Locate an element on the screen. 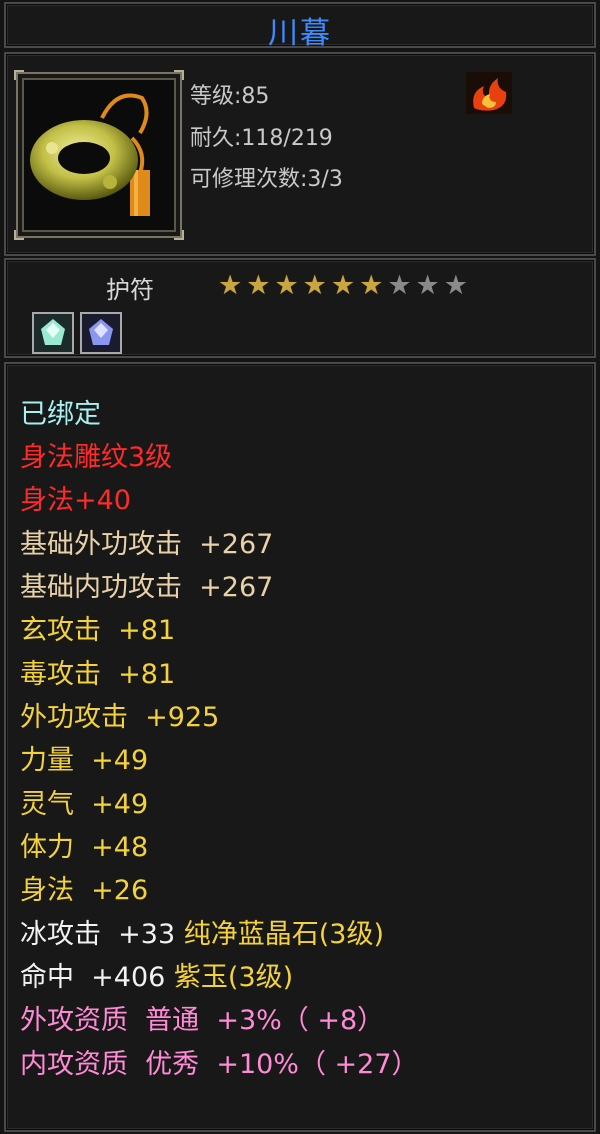  item-icon-frame is located at coordinates (99, 155).